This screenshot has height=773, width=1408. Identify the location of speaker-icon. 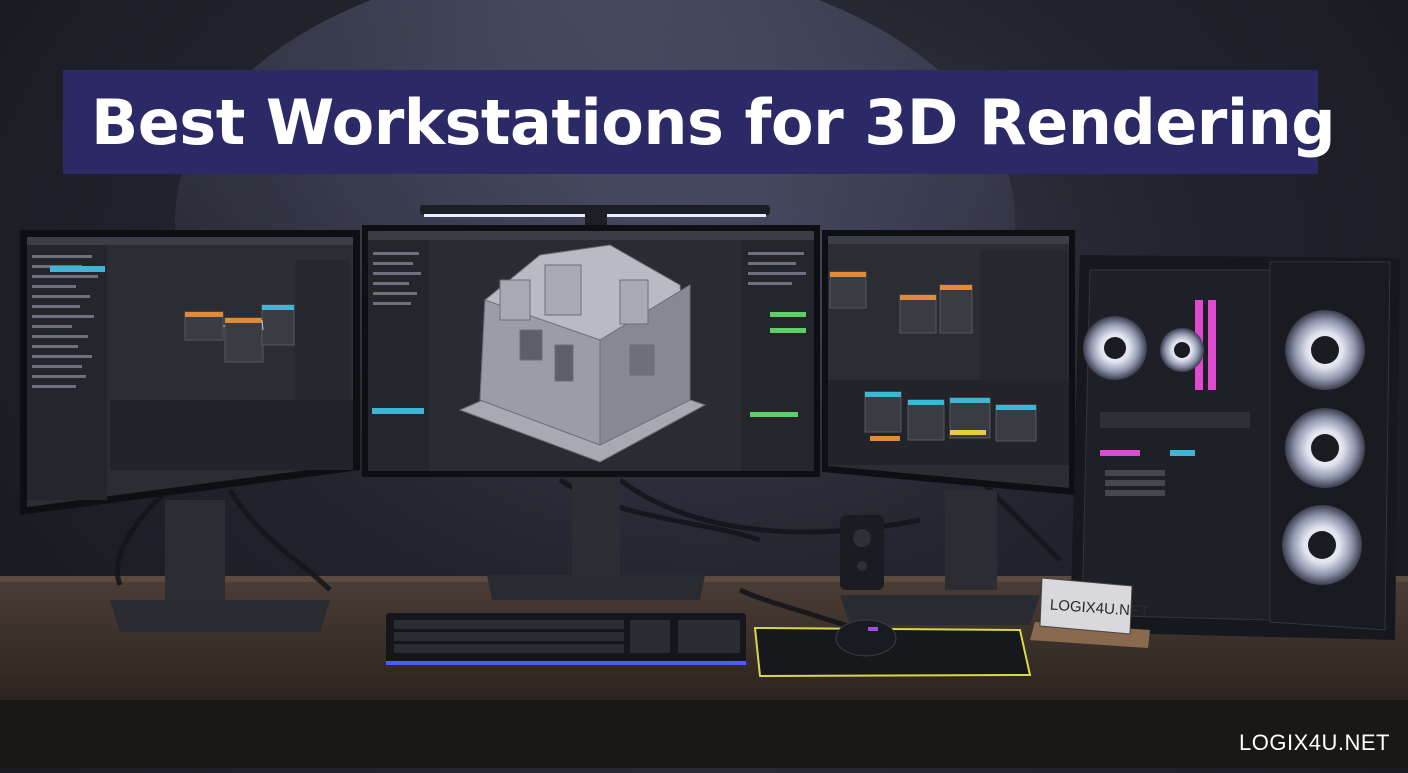
(862, 552).